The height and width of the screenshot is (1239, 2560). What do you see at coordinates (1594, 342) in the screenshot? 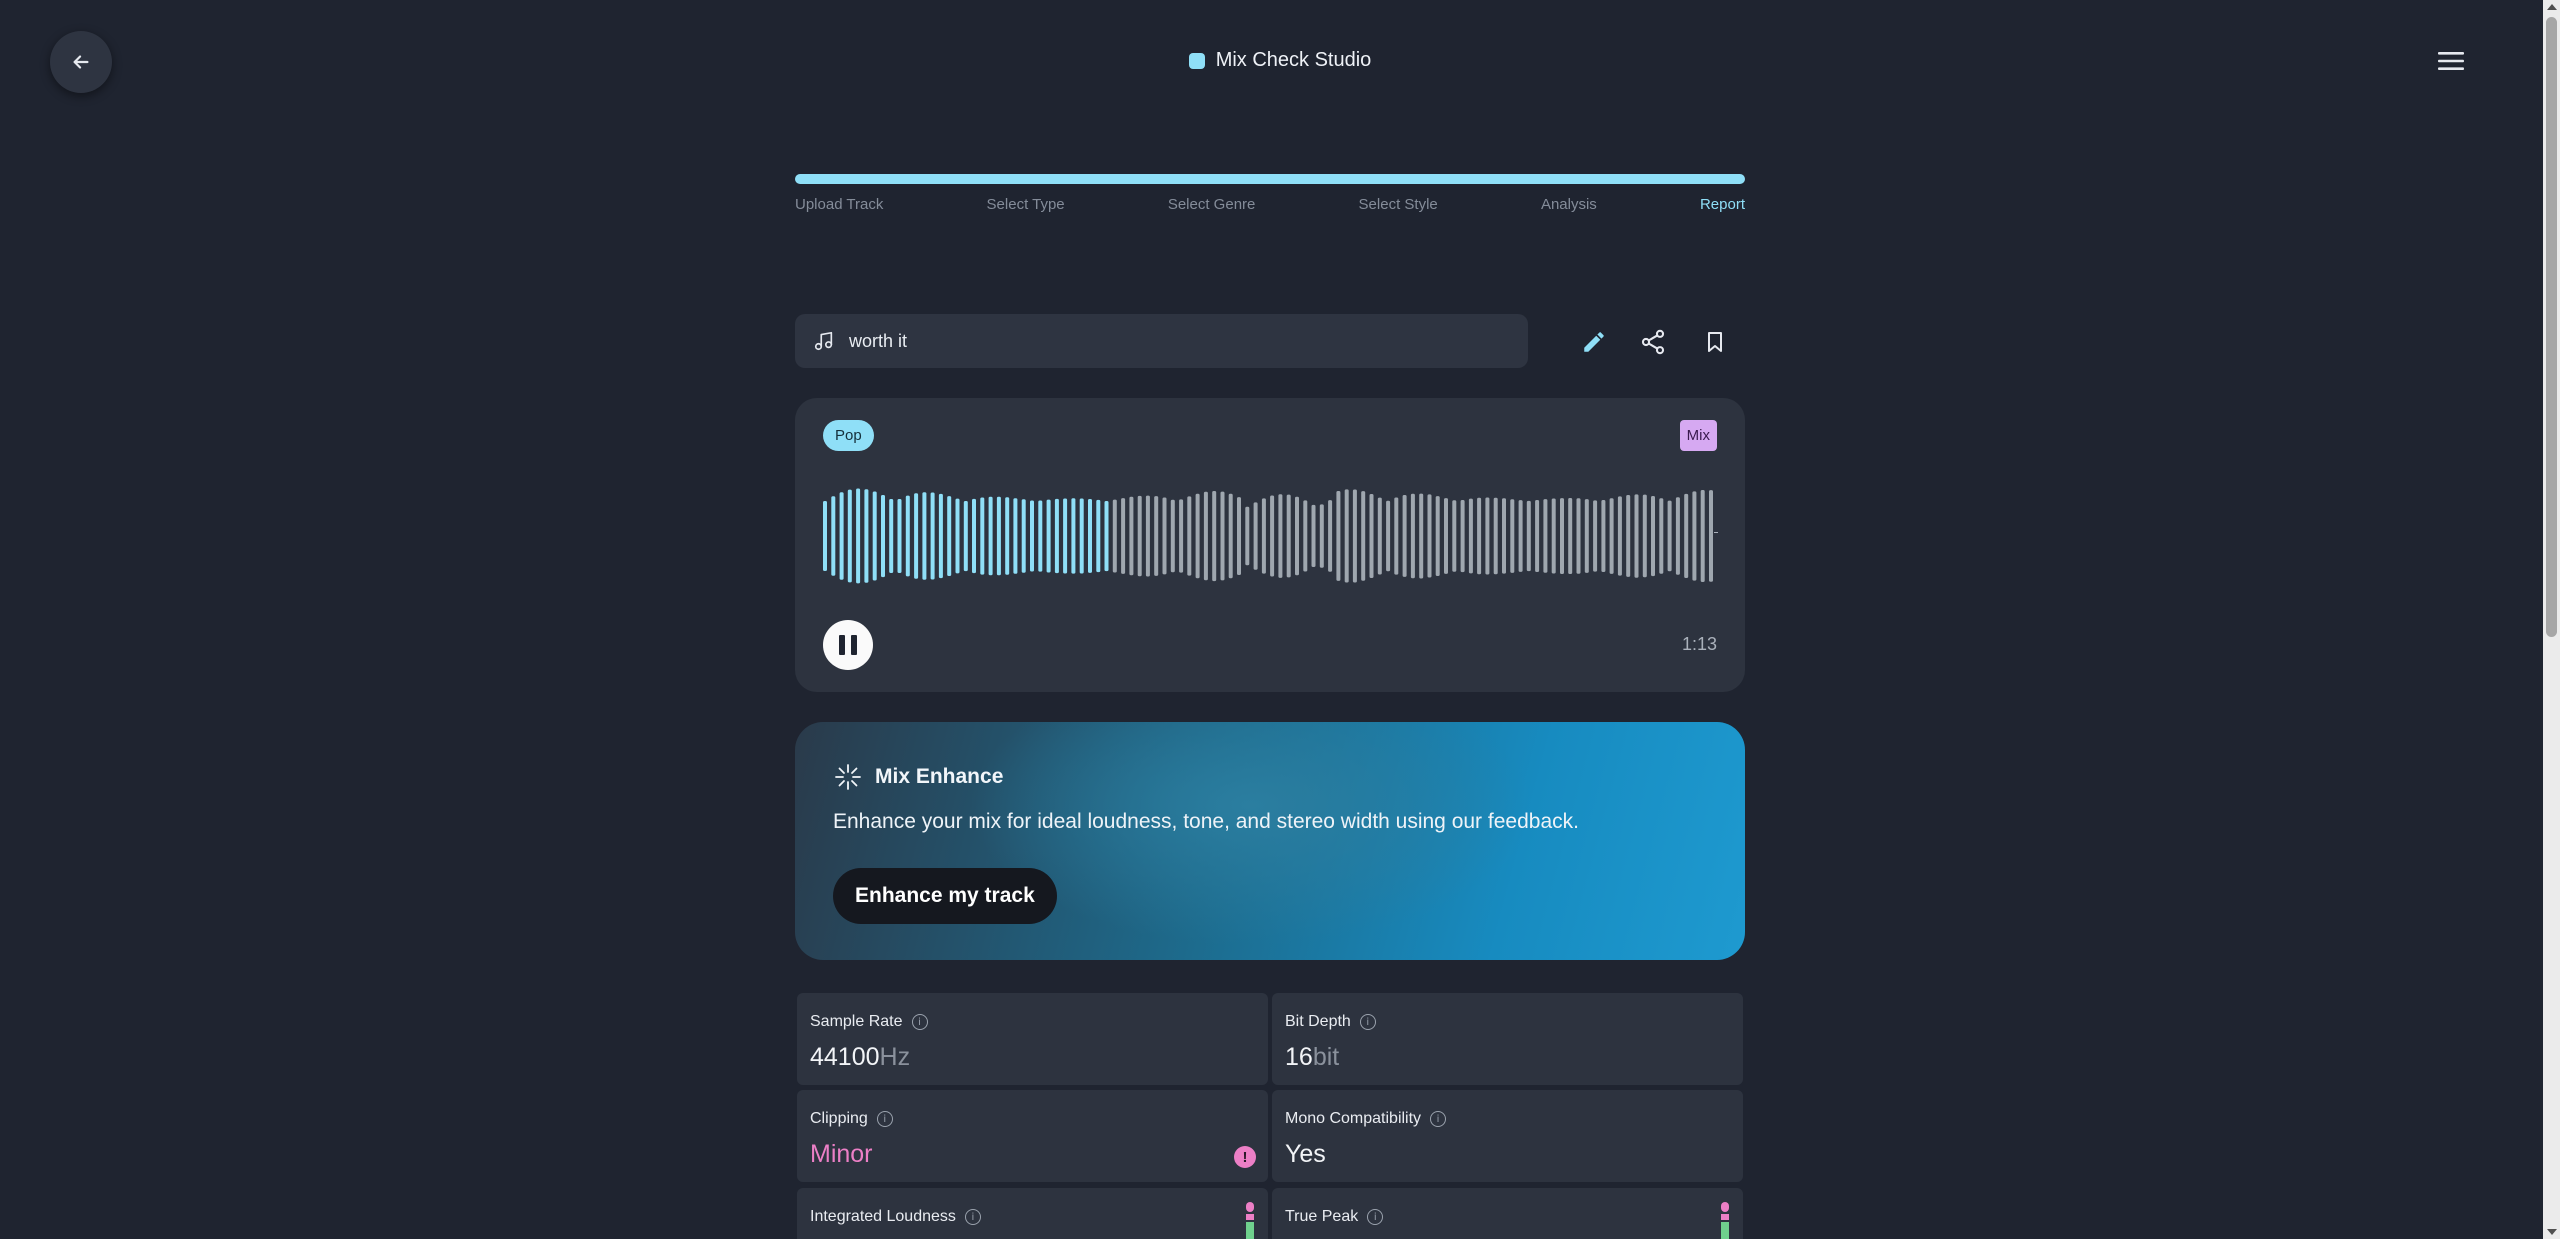
I see `edit-button` at bounding box center [1594, 342].